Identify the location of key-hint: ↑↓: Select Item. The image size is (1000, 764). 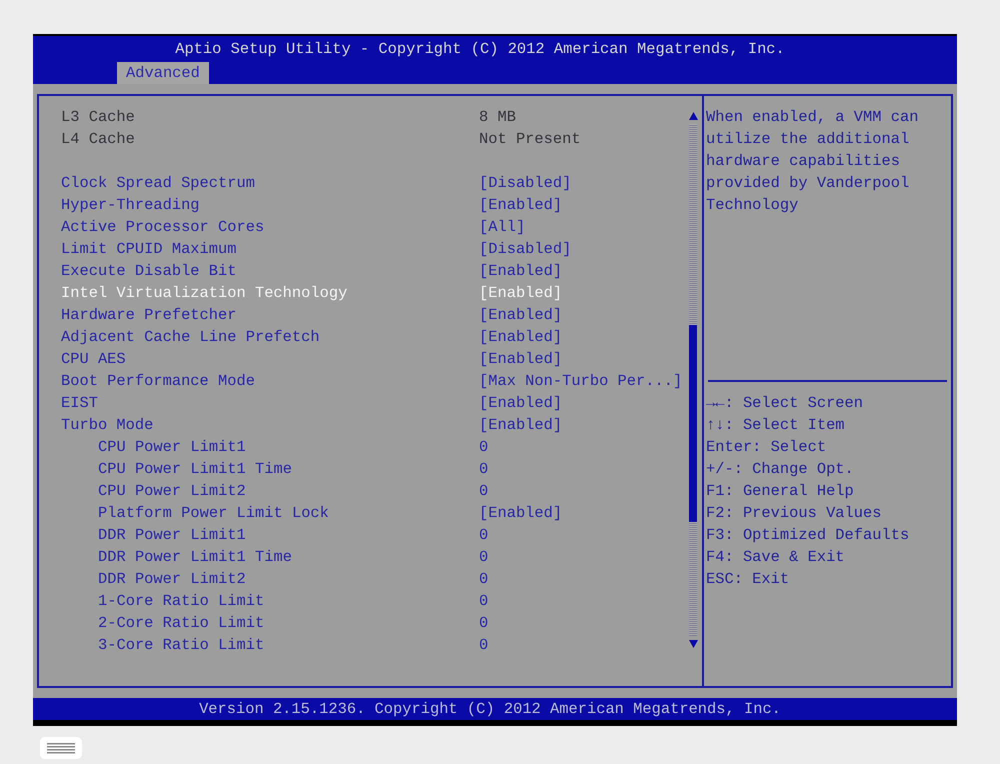
(775, 425).